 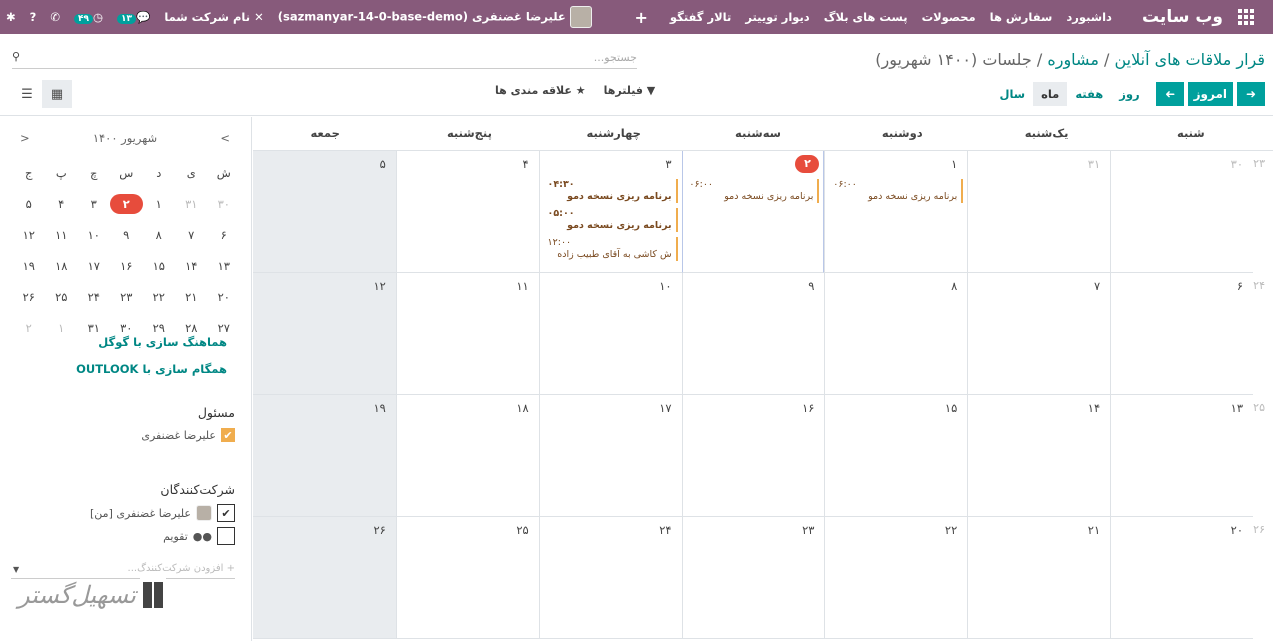 What do you see at coordinates (94, 266) in the screenshot?
I see `mini-day: ۱۷` at bounding box center [94, 266].